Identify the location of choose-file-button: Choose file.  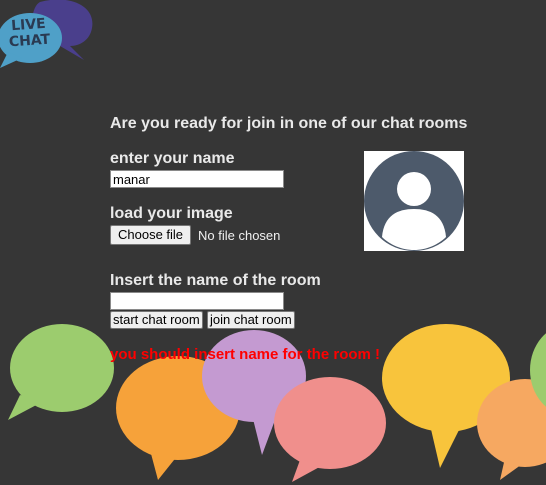
(151, 235).